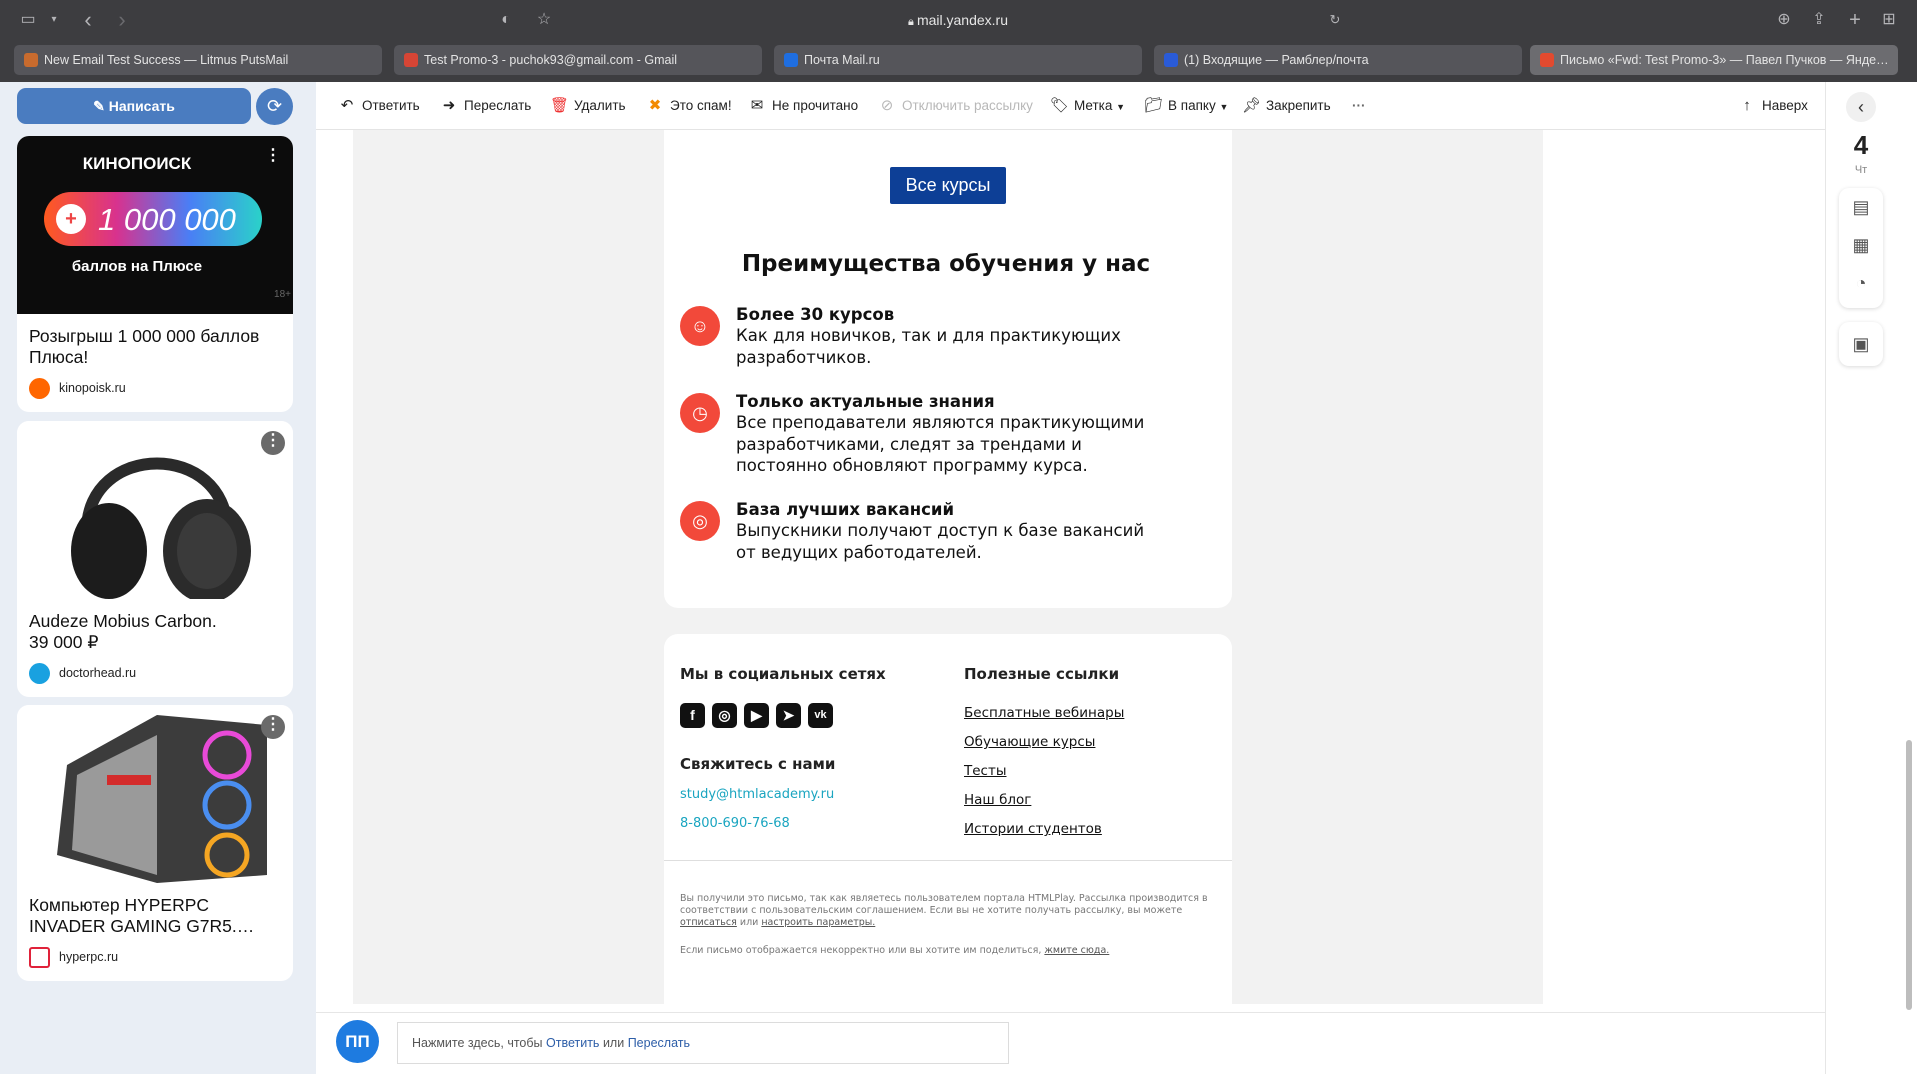  I want to click on delete-label: Удалить, so click(600, 105).